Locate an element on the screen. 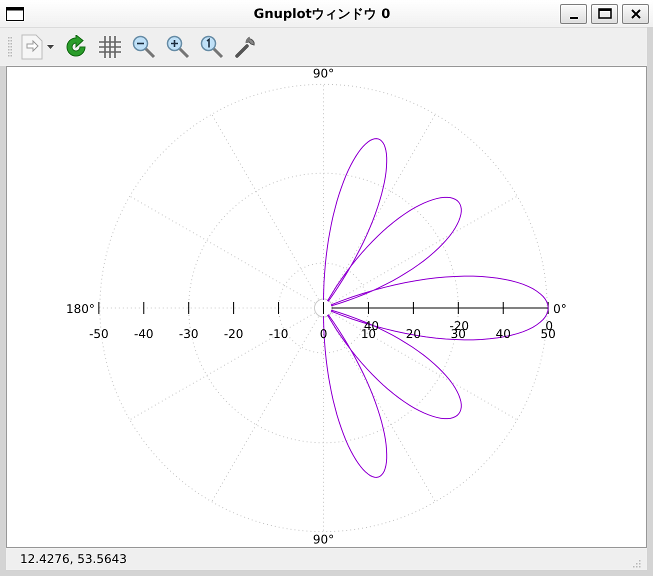 Image resolution: width=653 pixels, height=576 pixels. minimize-button is located at coordinates (573, 14).